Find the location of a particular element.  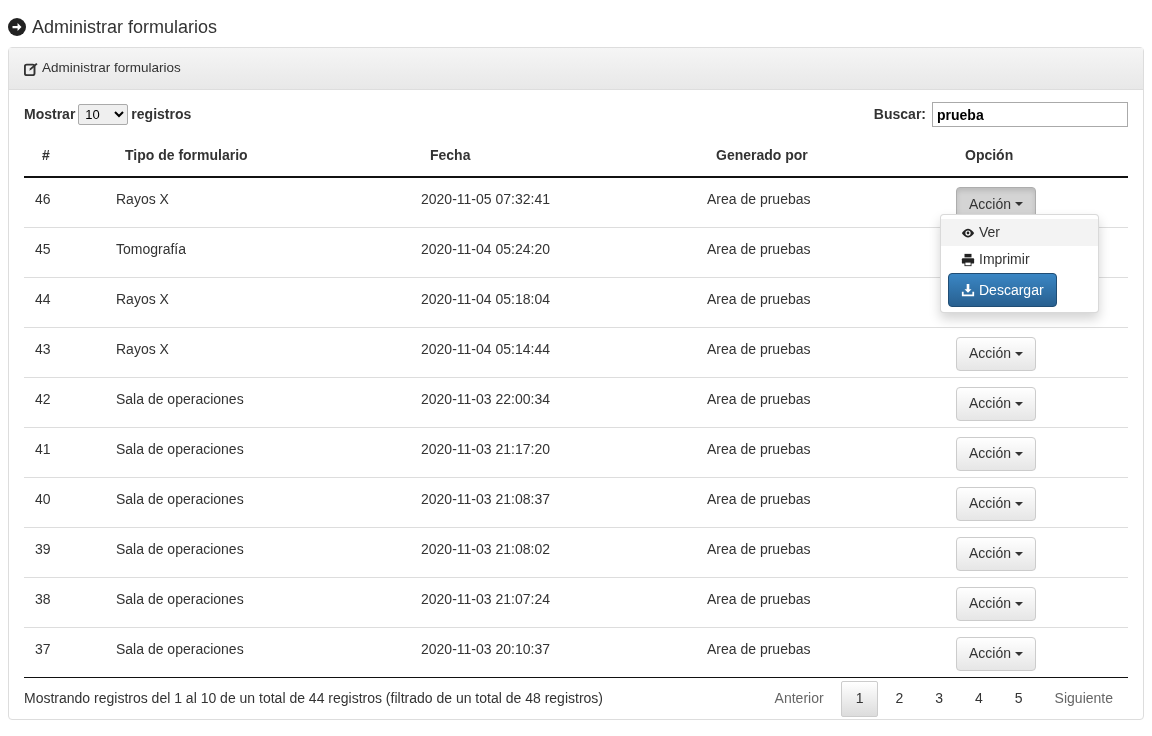

table-cell: 2020-11-03 21:07:24 is located at coordinates (485, 598).